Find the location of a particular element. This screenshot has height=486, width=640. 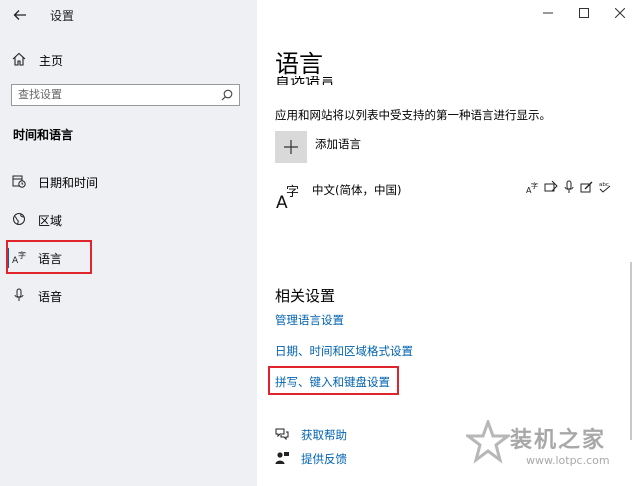

maximize-icon is located at coordinates (584, 13).